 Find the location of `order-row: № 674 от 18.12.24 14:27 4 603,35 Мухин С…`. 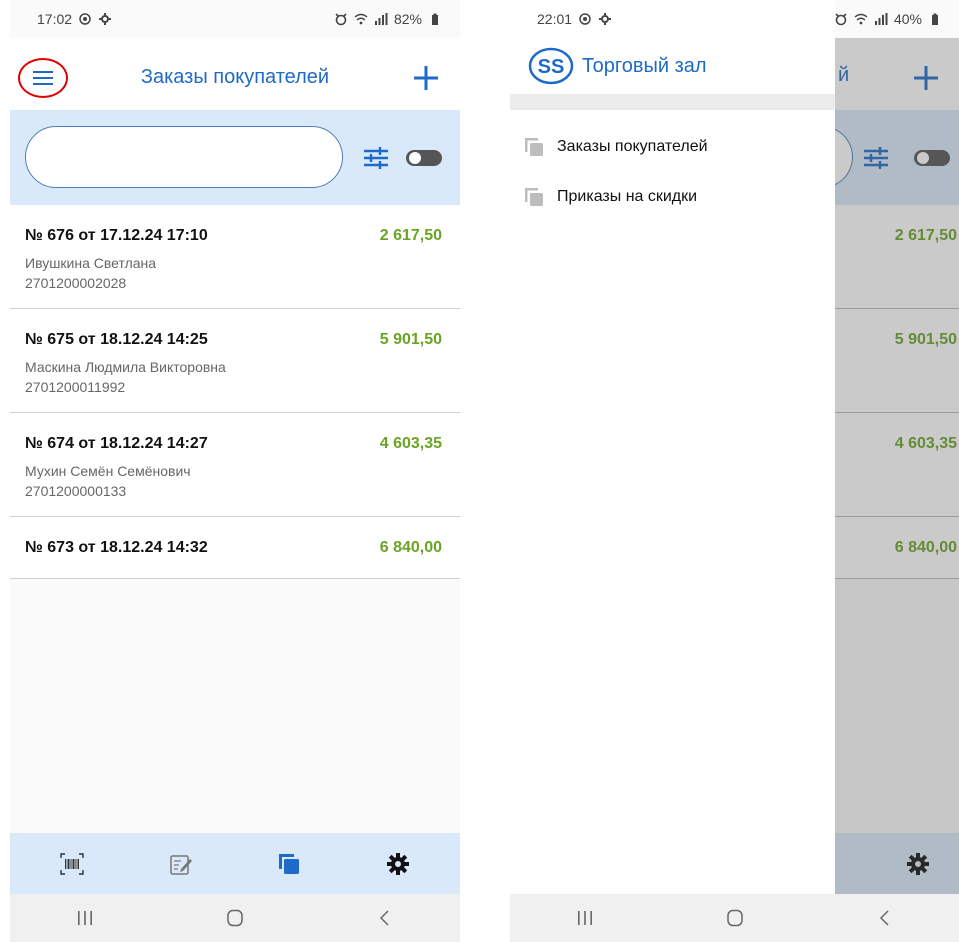

order-row: № 674 от 18.12.24 14:27 4 603,35 Мухин С… is located at coordinates (235, 465).